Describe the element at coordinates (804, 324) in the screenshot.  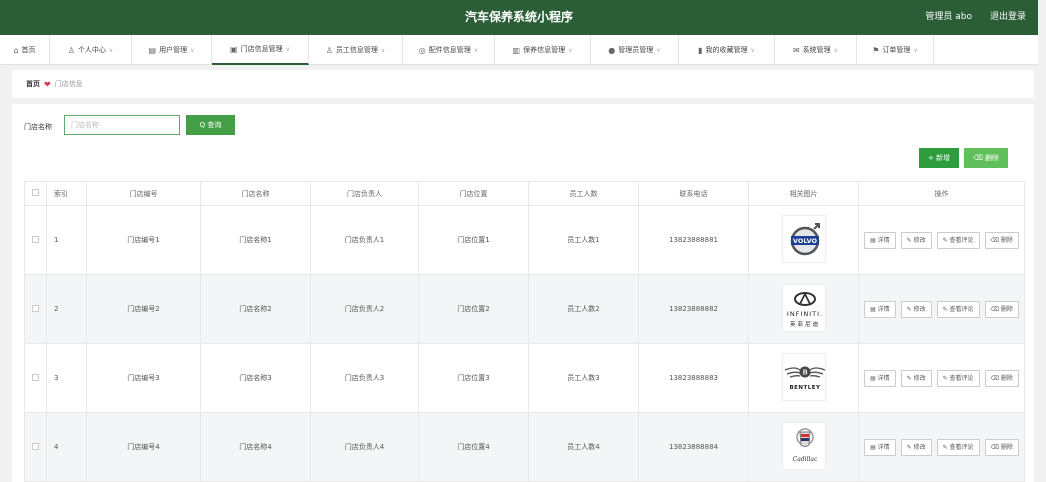
I see `infiniti-logo-cn-text: 英菲尼迪` at that location.